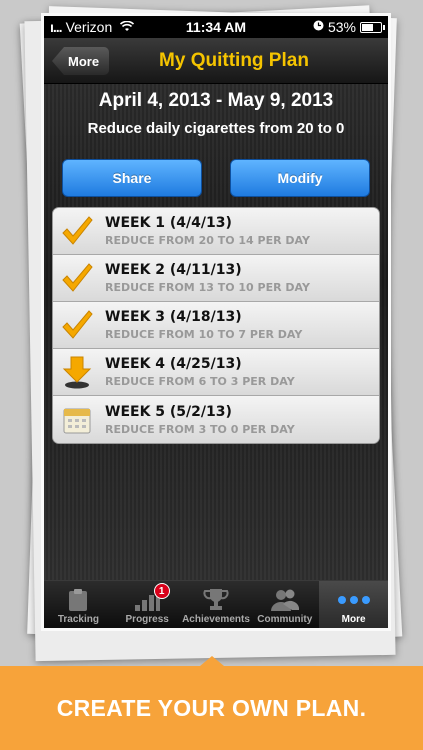 The image size is (423, 750). I want to click on week-goal: REDUCE FROM 3 TO 0 PER DAY, so click(200, 429).